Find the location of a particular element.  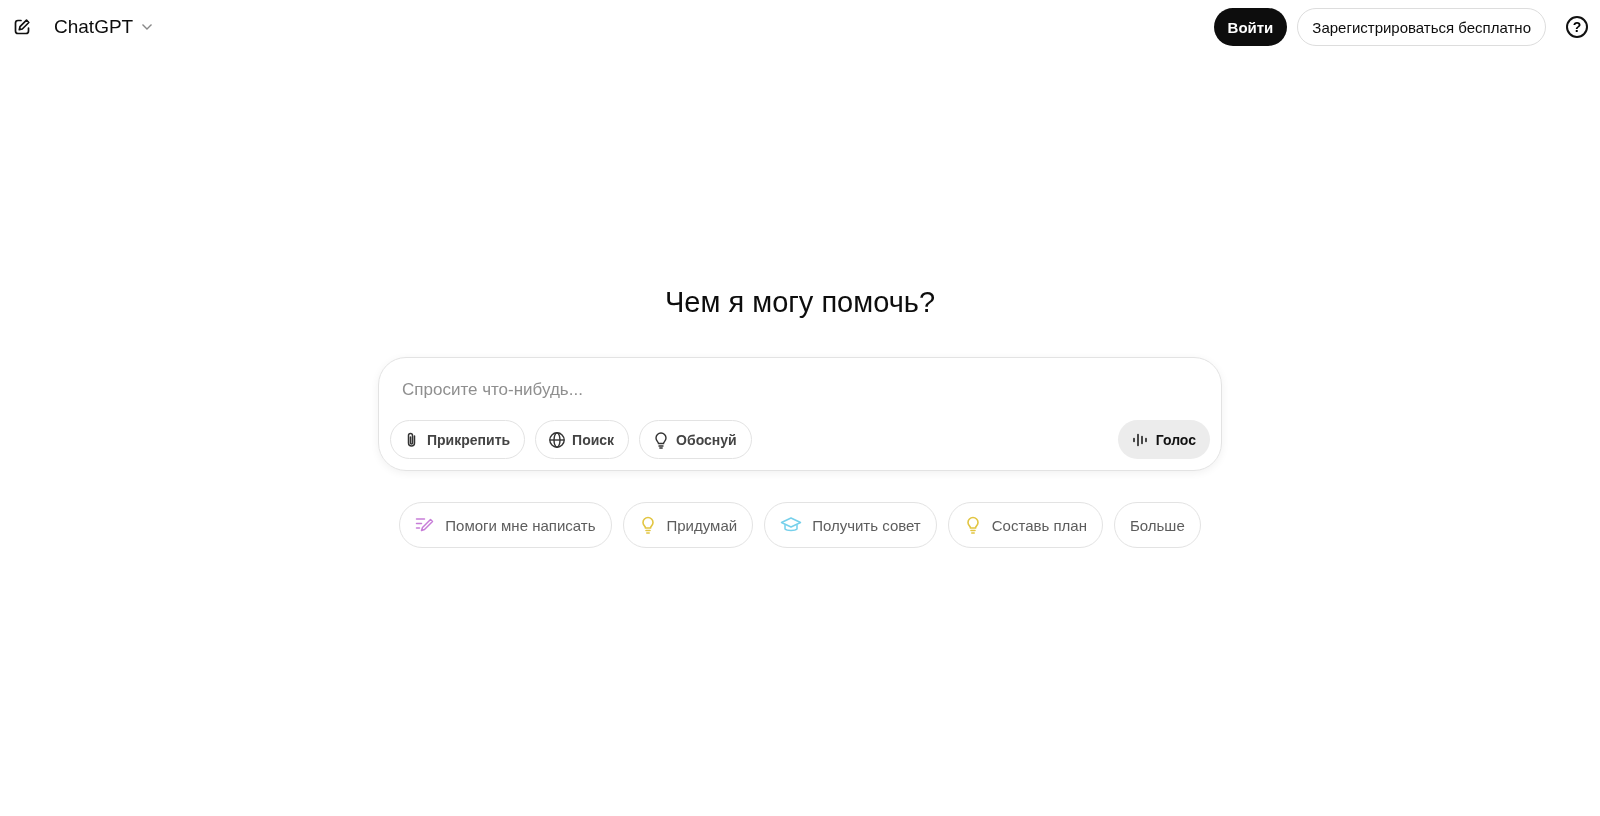

globe-icon is located at coordinates (557, 439).